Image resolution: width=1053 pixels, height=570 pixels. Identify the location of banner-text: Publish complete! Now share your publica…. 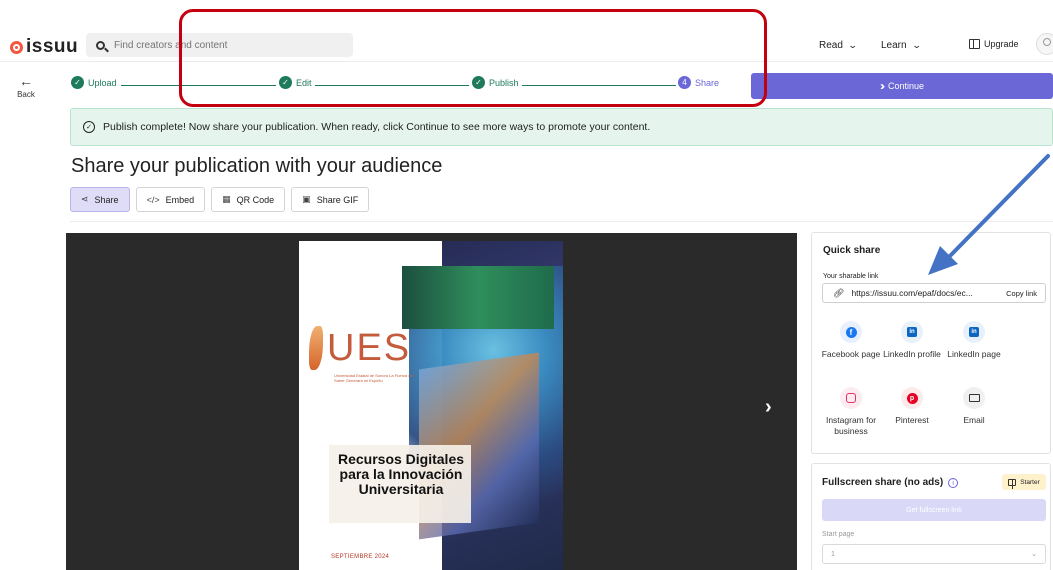
(377, 127).